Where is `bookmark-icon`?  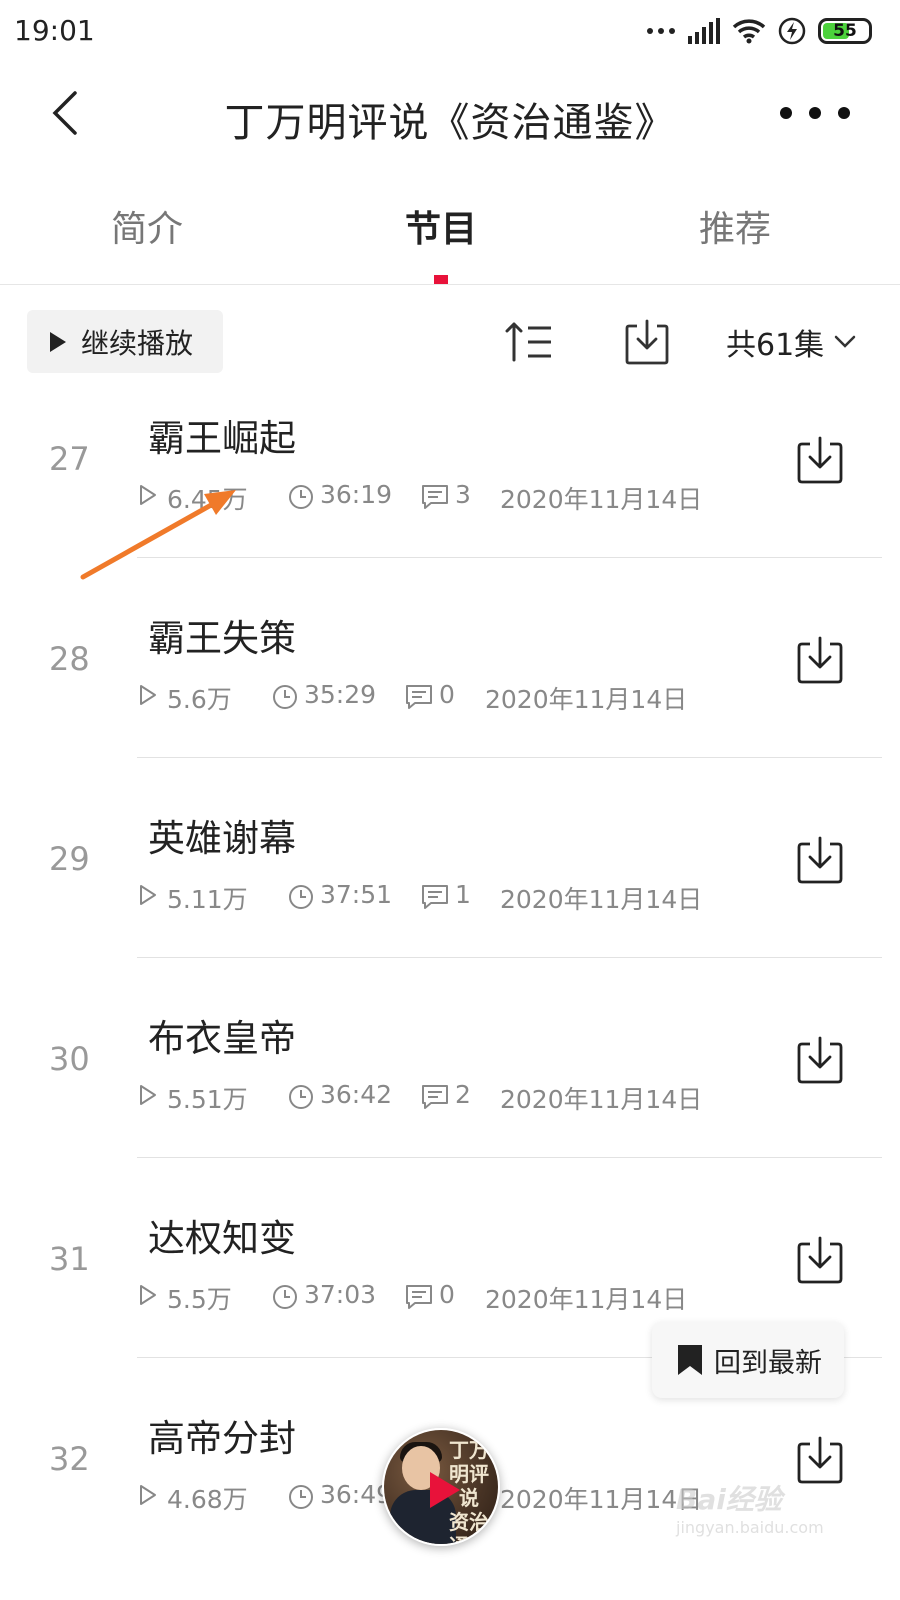 bookmark-icon is located at coordinates (690, 1360).